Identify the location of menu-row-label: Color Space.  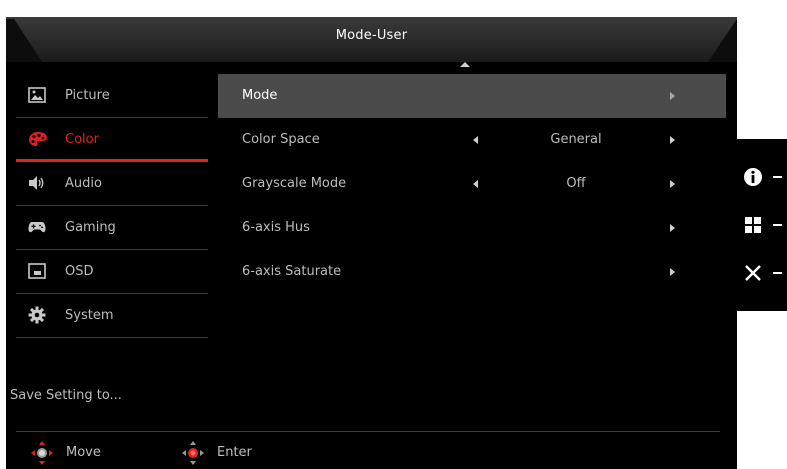
(281, 139).